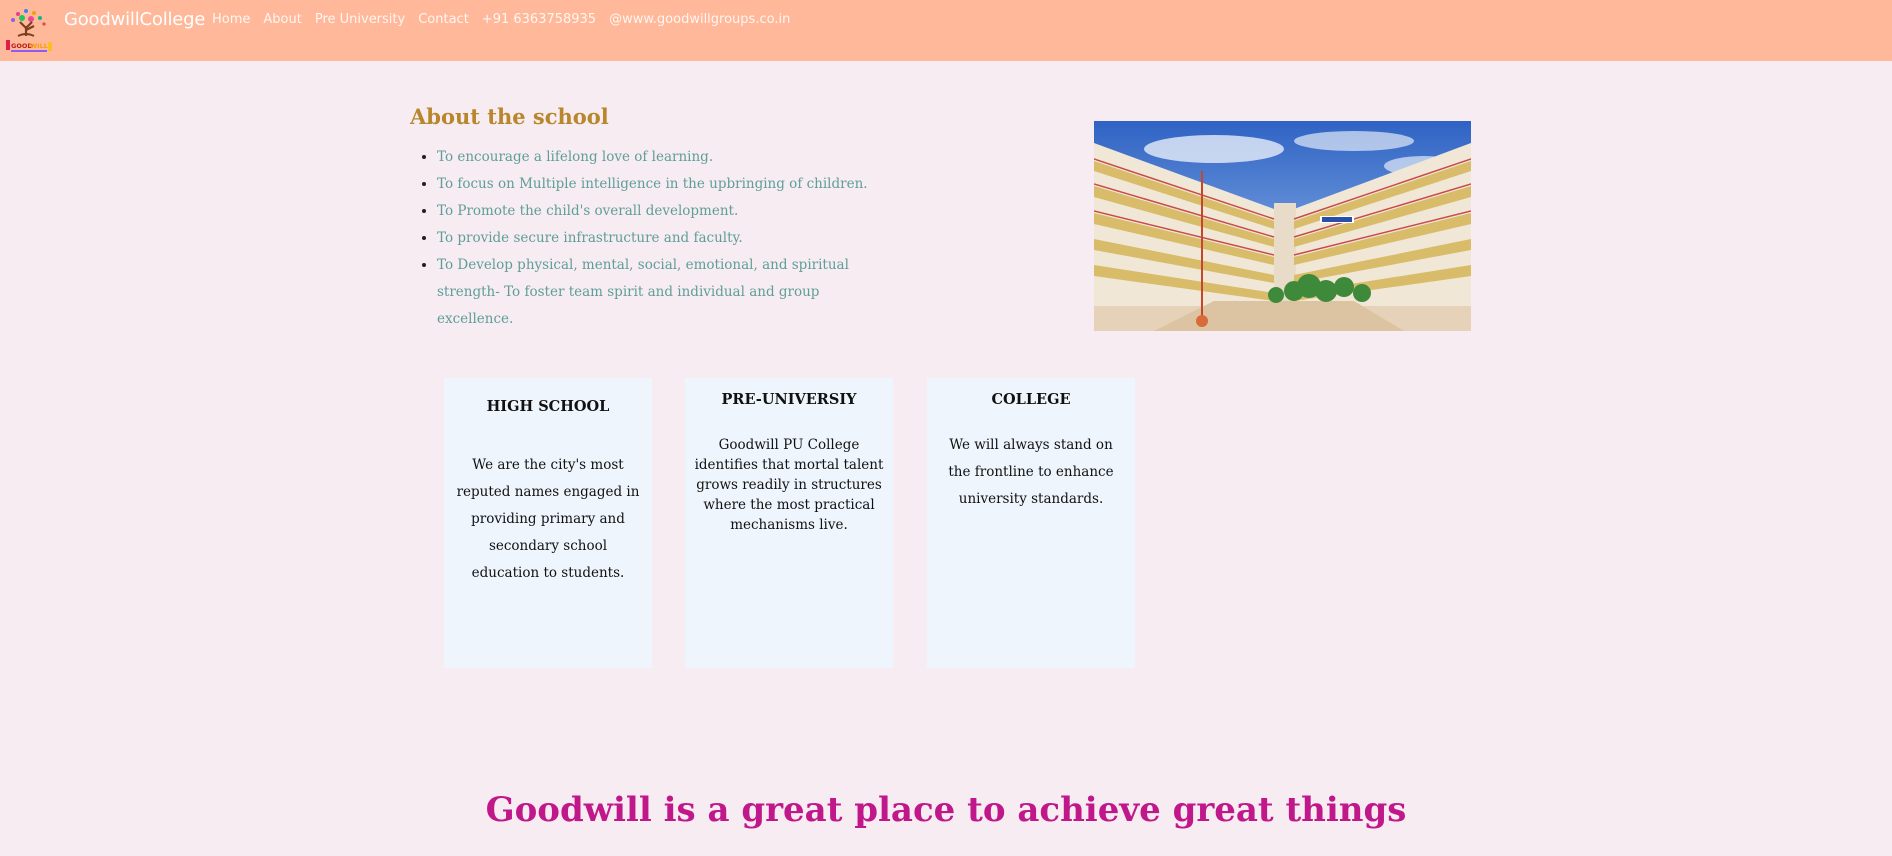  I want to click on nav-home: Home, so click(231, 19).